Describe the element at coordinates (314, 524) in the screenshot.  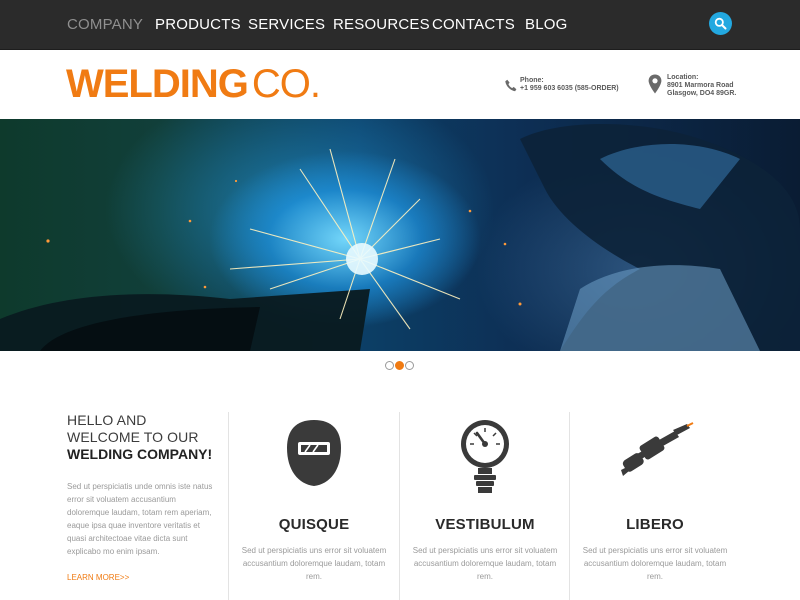
I see `feature-title: QUISQUE` at that location.